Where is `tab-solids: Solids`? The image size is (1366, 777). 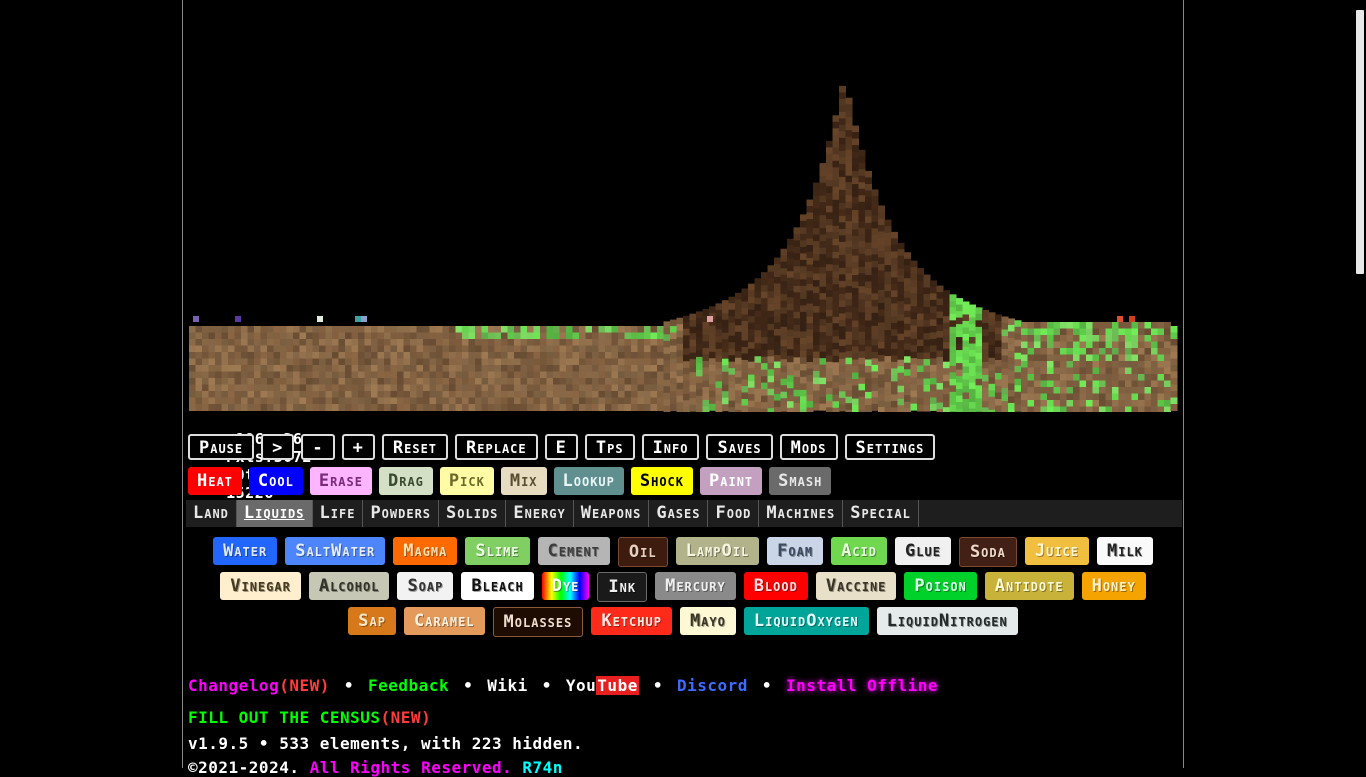 tab-solids: Solids is located at coordinates (473, 513).